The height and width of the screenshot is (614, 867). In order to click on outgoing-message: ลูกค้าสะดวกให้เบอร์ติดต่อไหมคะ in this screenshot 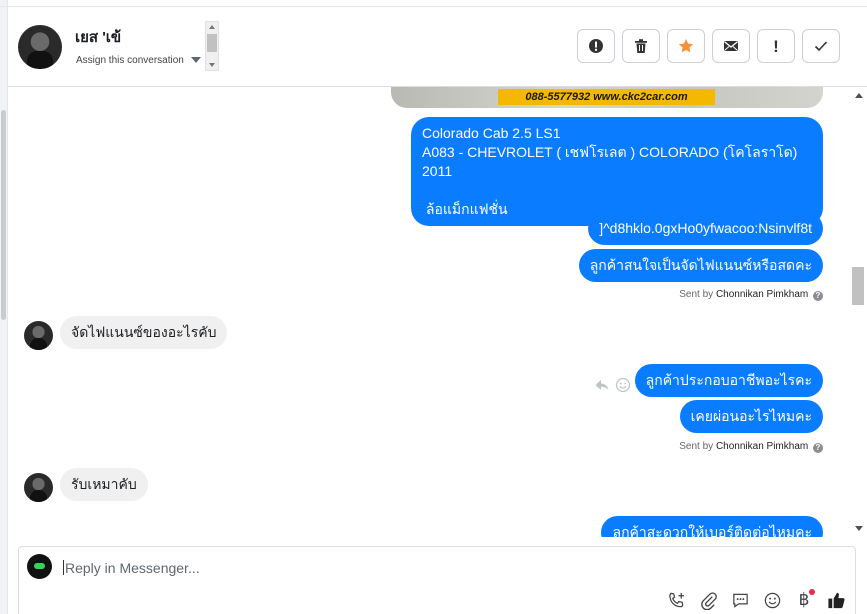, I will do `click(712, 526)`.